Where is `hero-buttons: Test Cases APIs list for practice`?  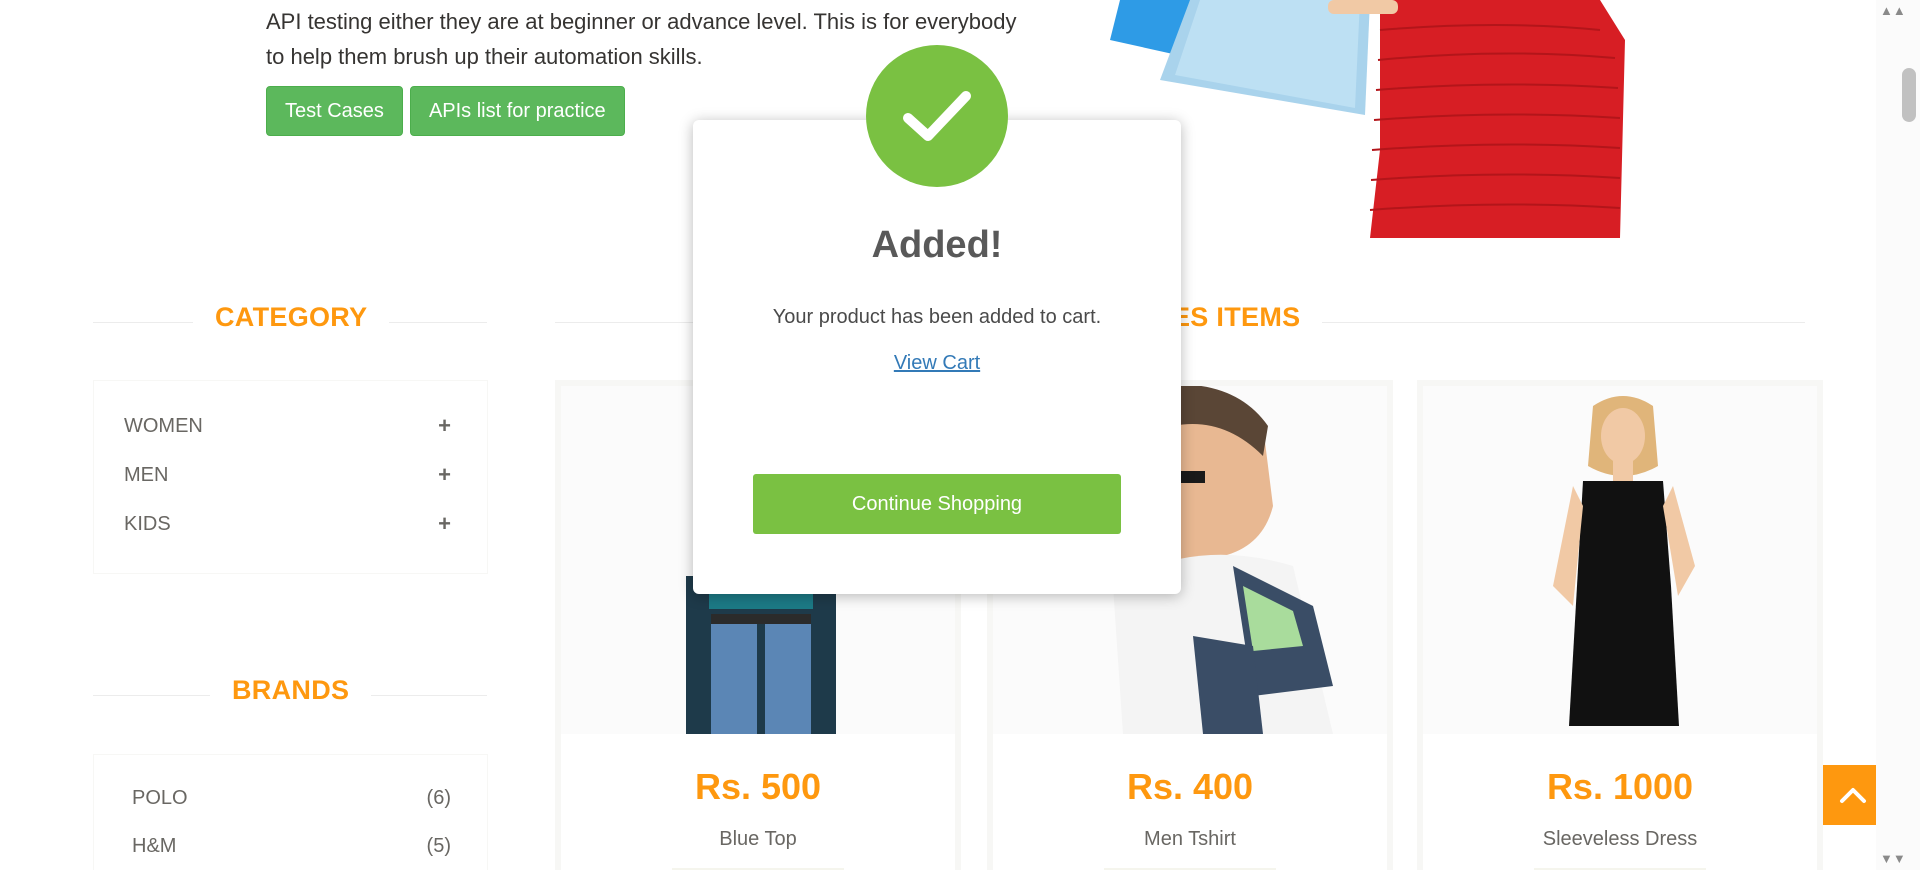 hero-buttons: Test Cases APIs list for practice is located at coordinates (445, 111).